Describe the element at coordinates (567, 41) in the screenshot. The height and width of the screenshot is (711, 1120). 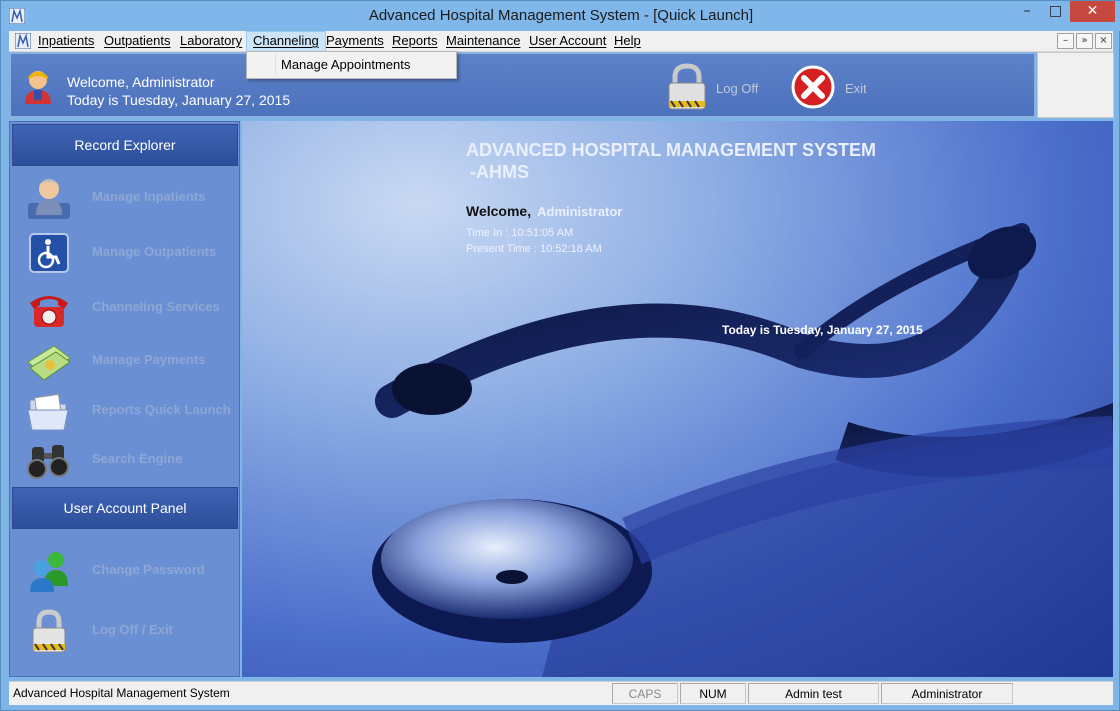
I see `menu-user-account: User Account` at that location.